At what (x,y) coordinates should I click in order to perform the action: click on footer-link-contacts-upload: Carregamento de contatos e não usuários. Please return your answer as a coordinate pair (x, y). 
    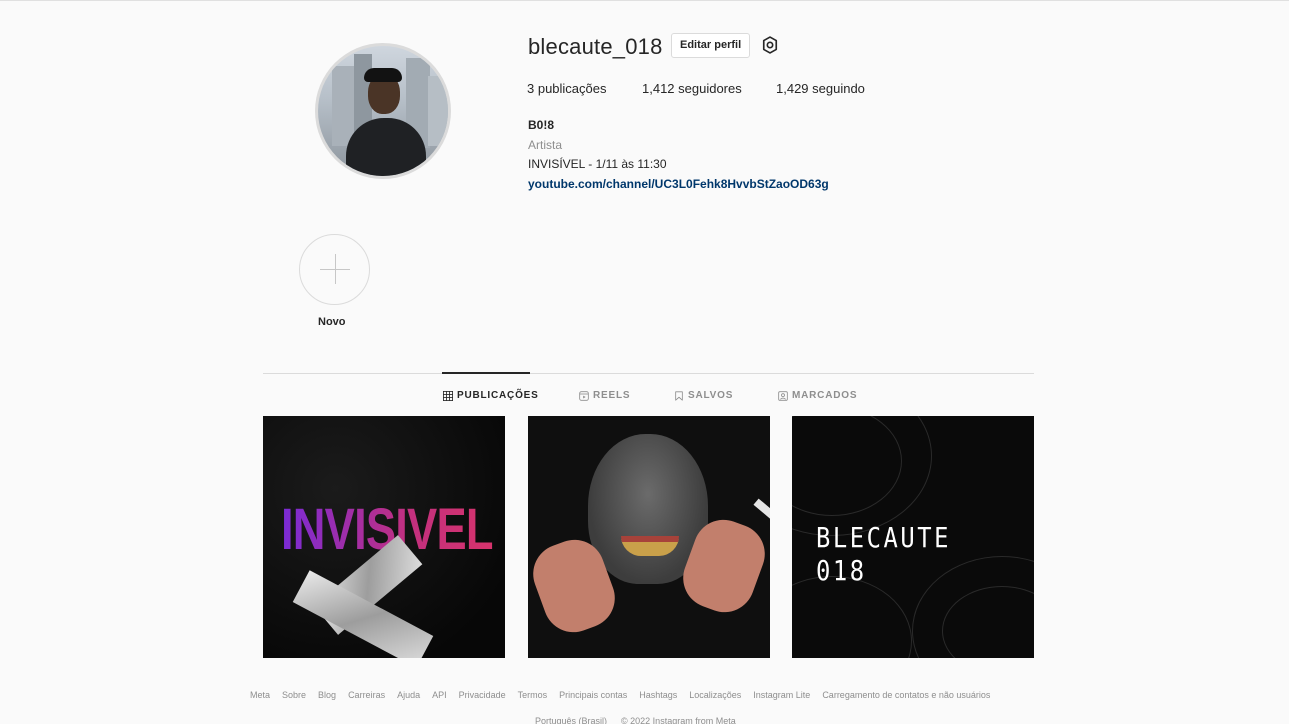
    Looking at the image, I should click on (906, 695).